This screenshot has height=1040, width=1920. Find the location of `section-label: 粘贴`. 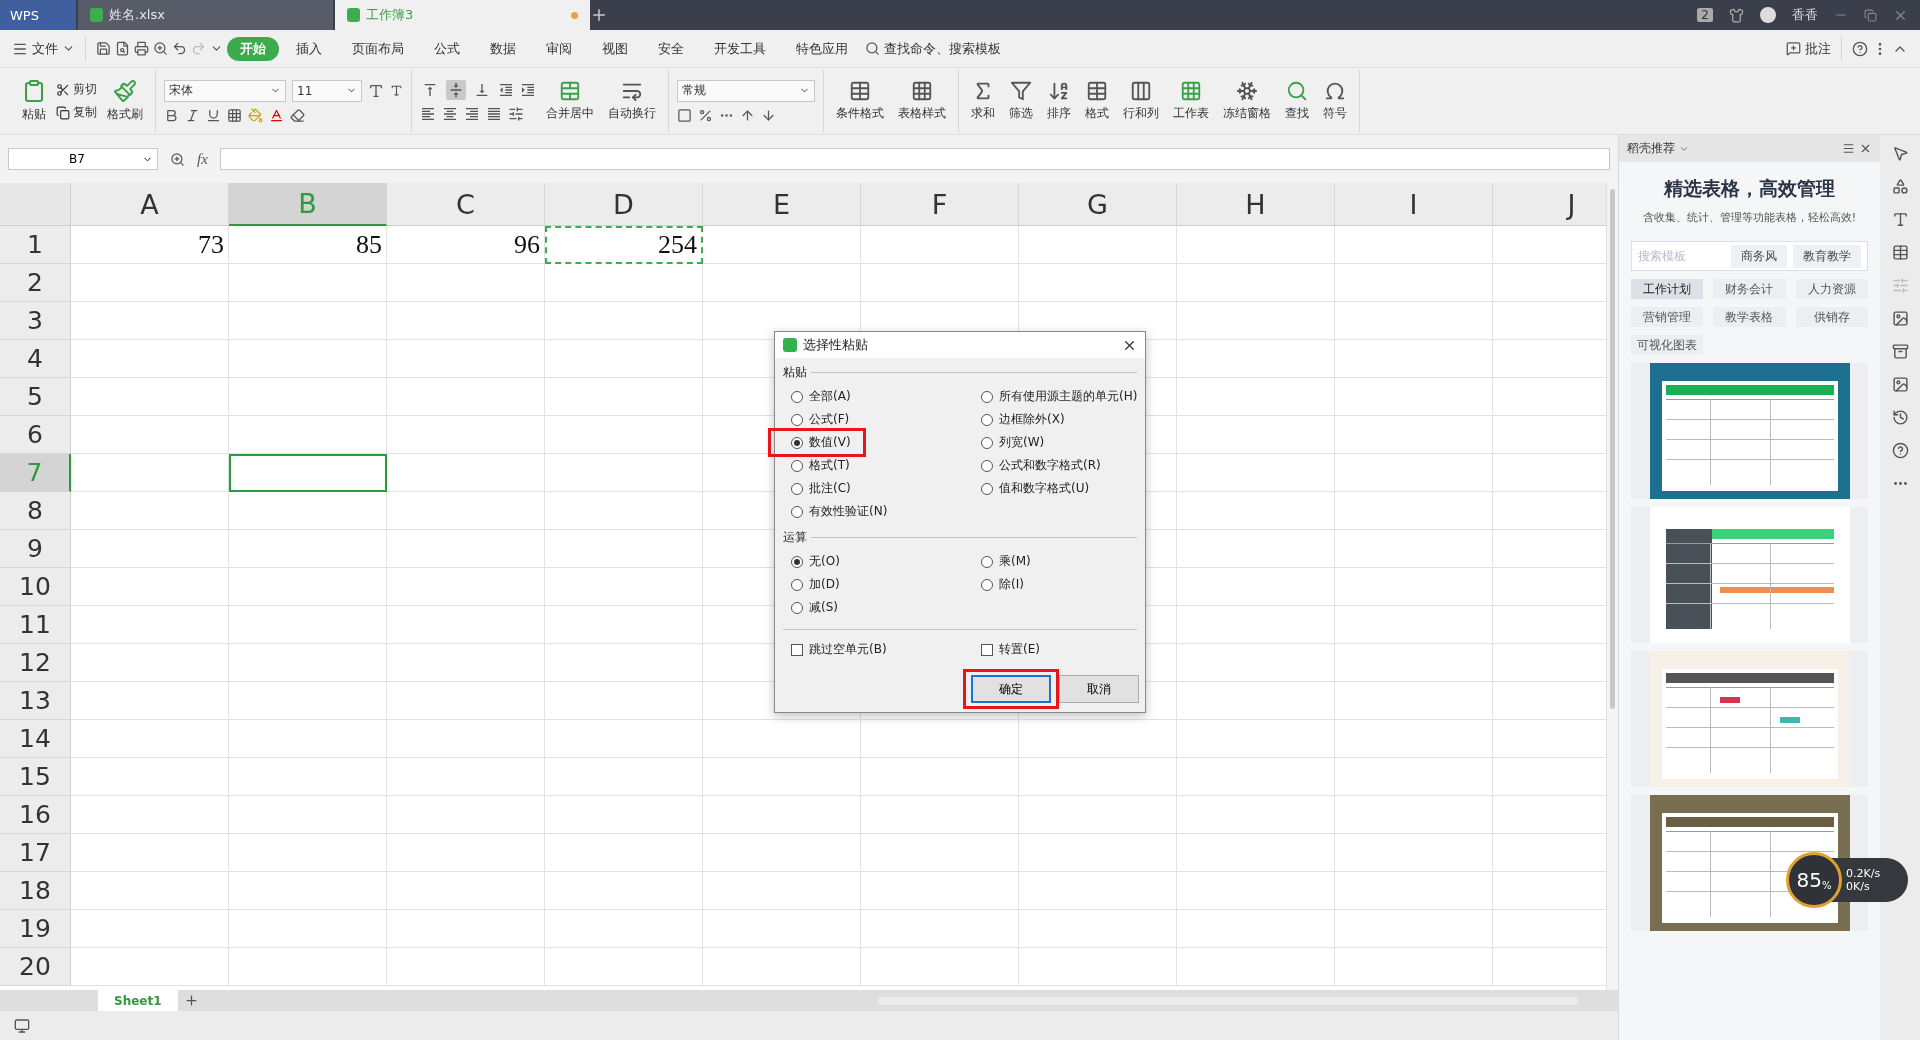

section-label: 粘贴 is located at coordinates (795, 372).